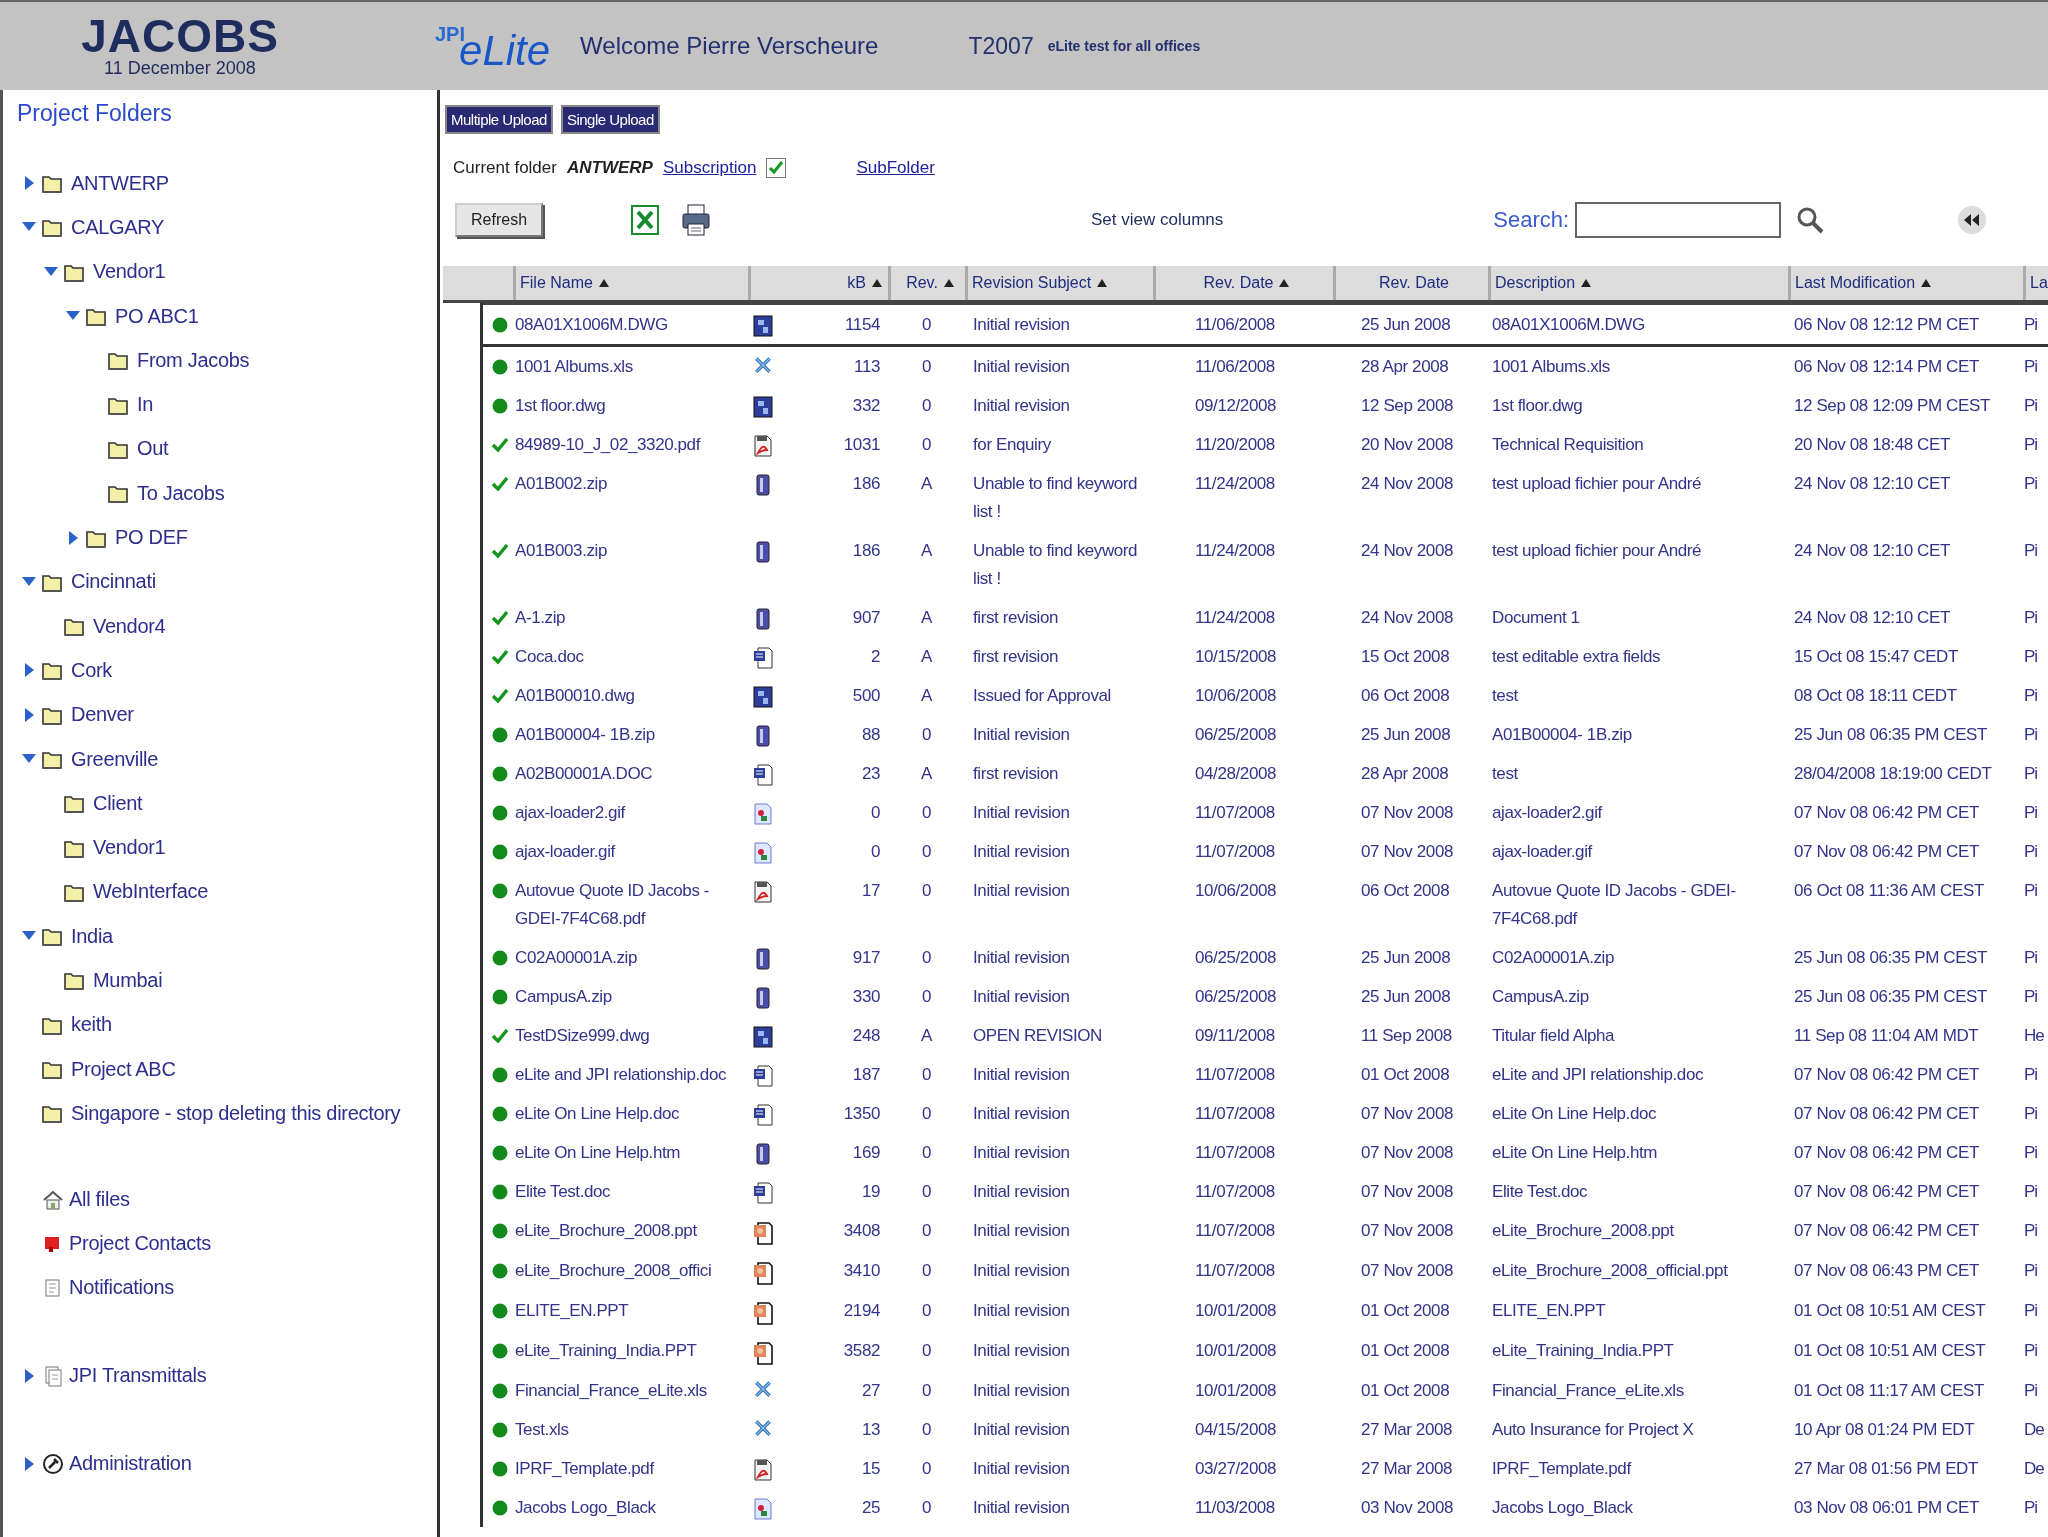 The image size is (2048, 1537). Describe the element at coordinates (776, 168) in the screenshot. I see `subscription-checkbox` at that location.